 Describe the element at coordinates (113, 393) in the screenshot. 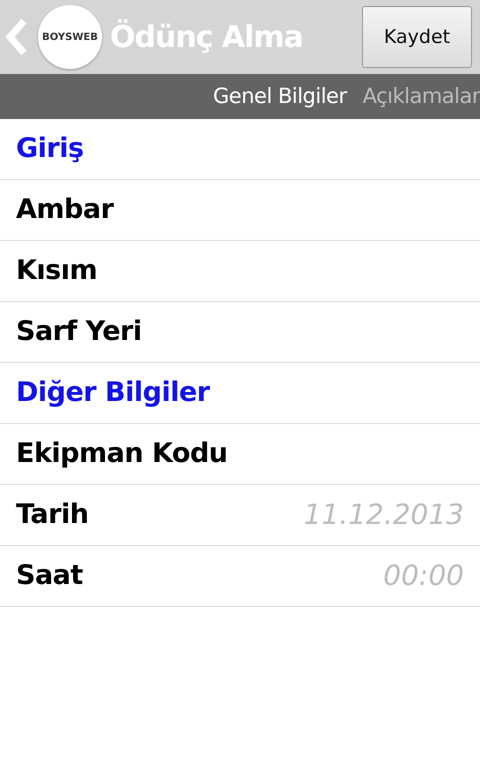

I see `section-heading: Diğer Bilgiler` at that location.